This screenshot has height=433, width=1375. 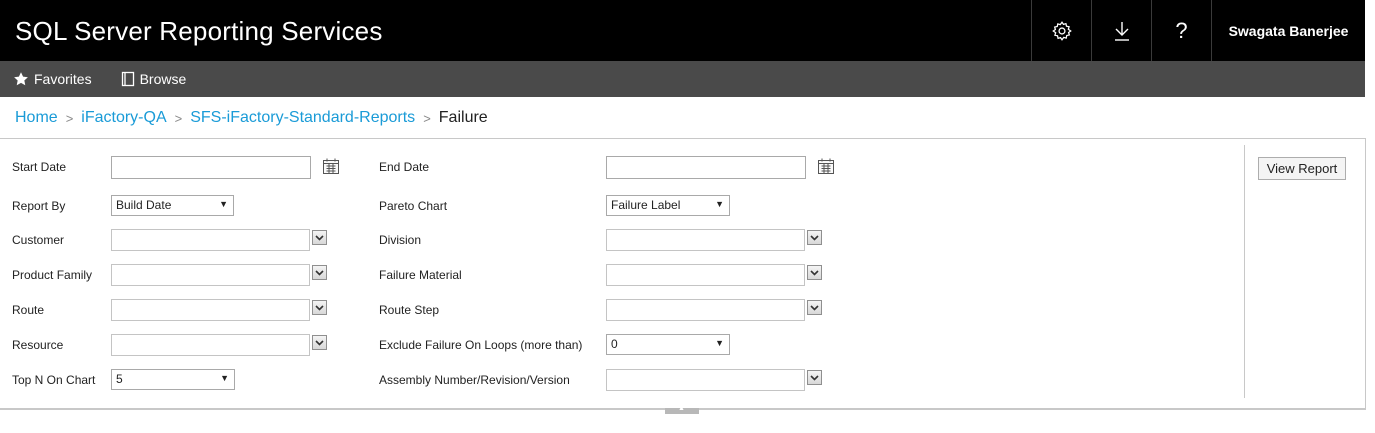 I want to click on breadcrumb-current: Failure, so click(x=463, y=117).